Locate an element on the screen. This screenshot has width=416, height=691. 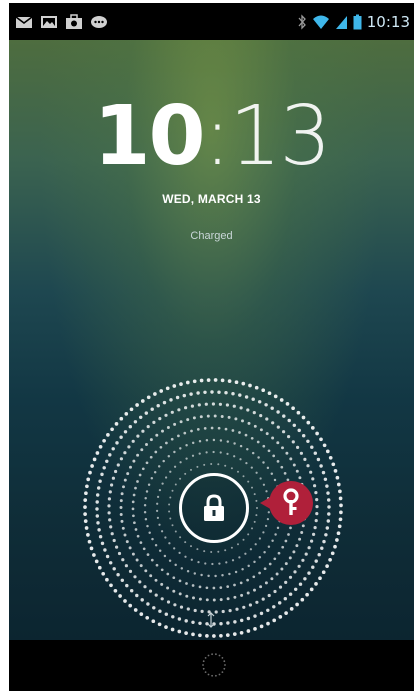
lock-date: WED, MARCH 13 is located at coordinates (211, 199).